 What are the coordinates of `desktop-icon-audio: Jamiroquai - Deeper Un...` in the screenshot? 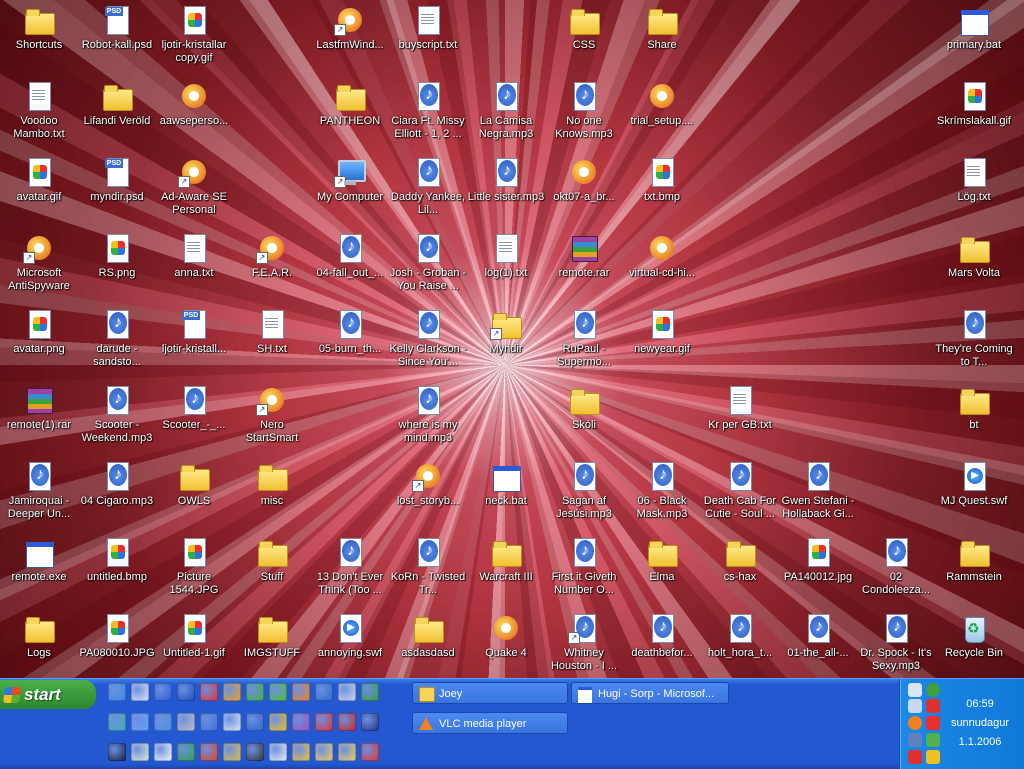 It's located at (39, 490).